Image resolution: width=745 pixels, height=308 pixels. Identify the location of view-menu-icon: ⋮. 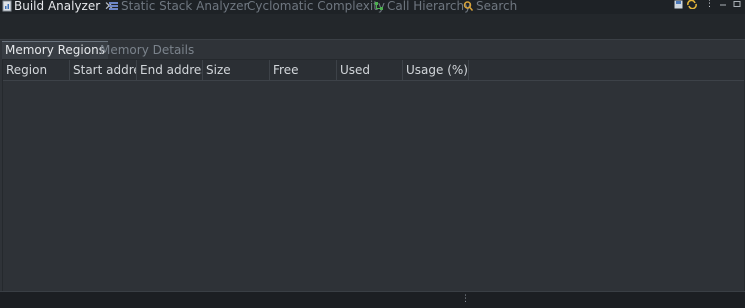
(710, 4).